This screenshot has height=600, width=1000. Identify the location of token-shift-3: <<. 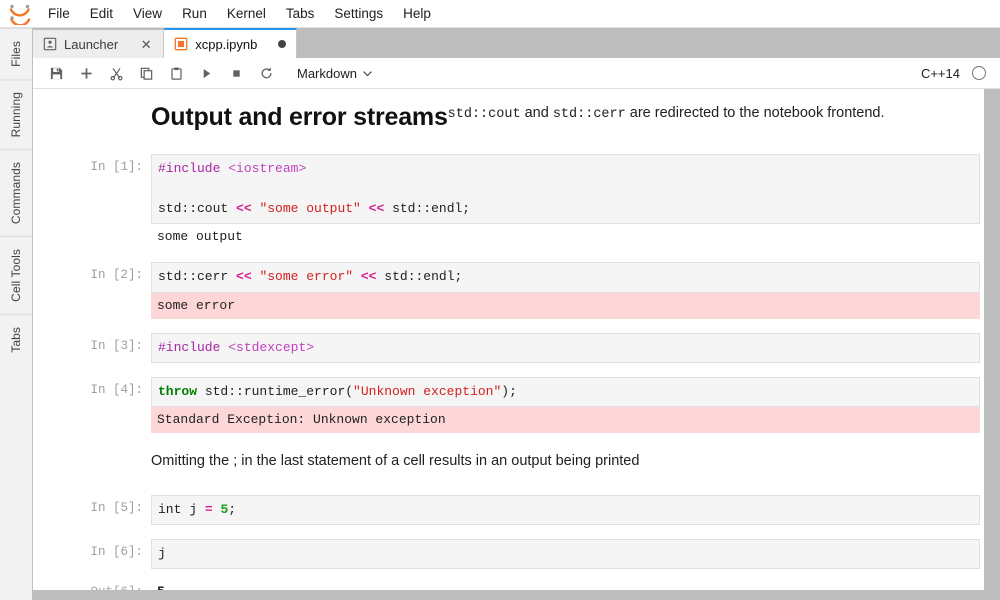
(244, 277).